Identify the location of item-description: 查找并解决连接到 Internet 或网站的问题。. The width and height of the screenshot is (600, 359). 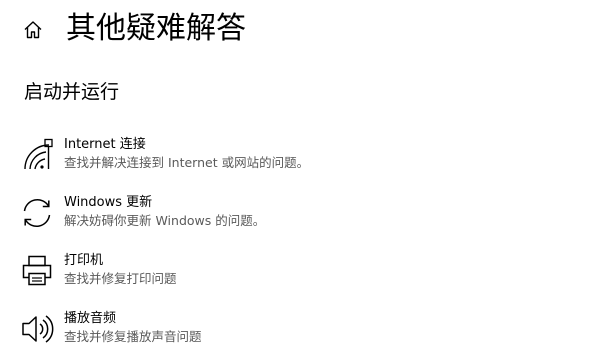
(187, 162).